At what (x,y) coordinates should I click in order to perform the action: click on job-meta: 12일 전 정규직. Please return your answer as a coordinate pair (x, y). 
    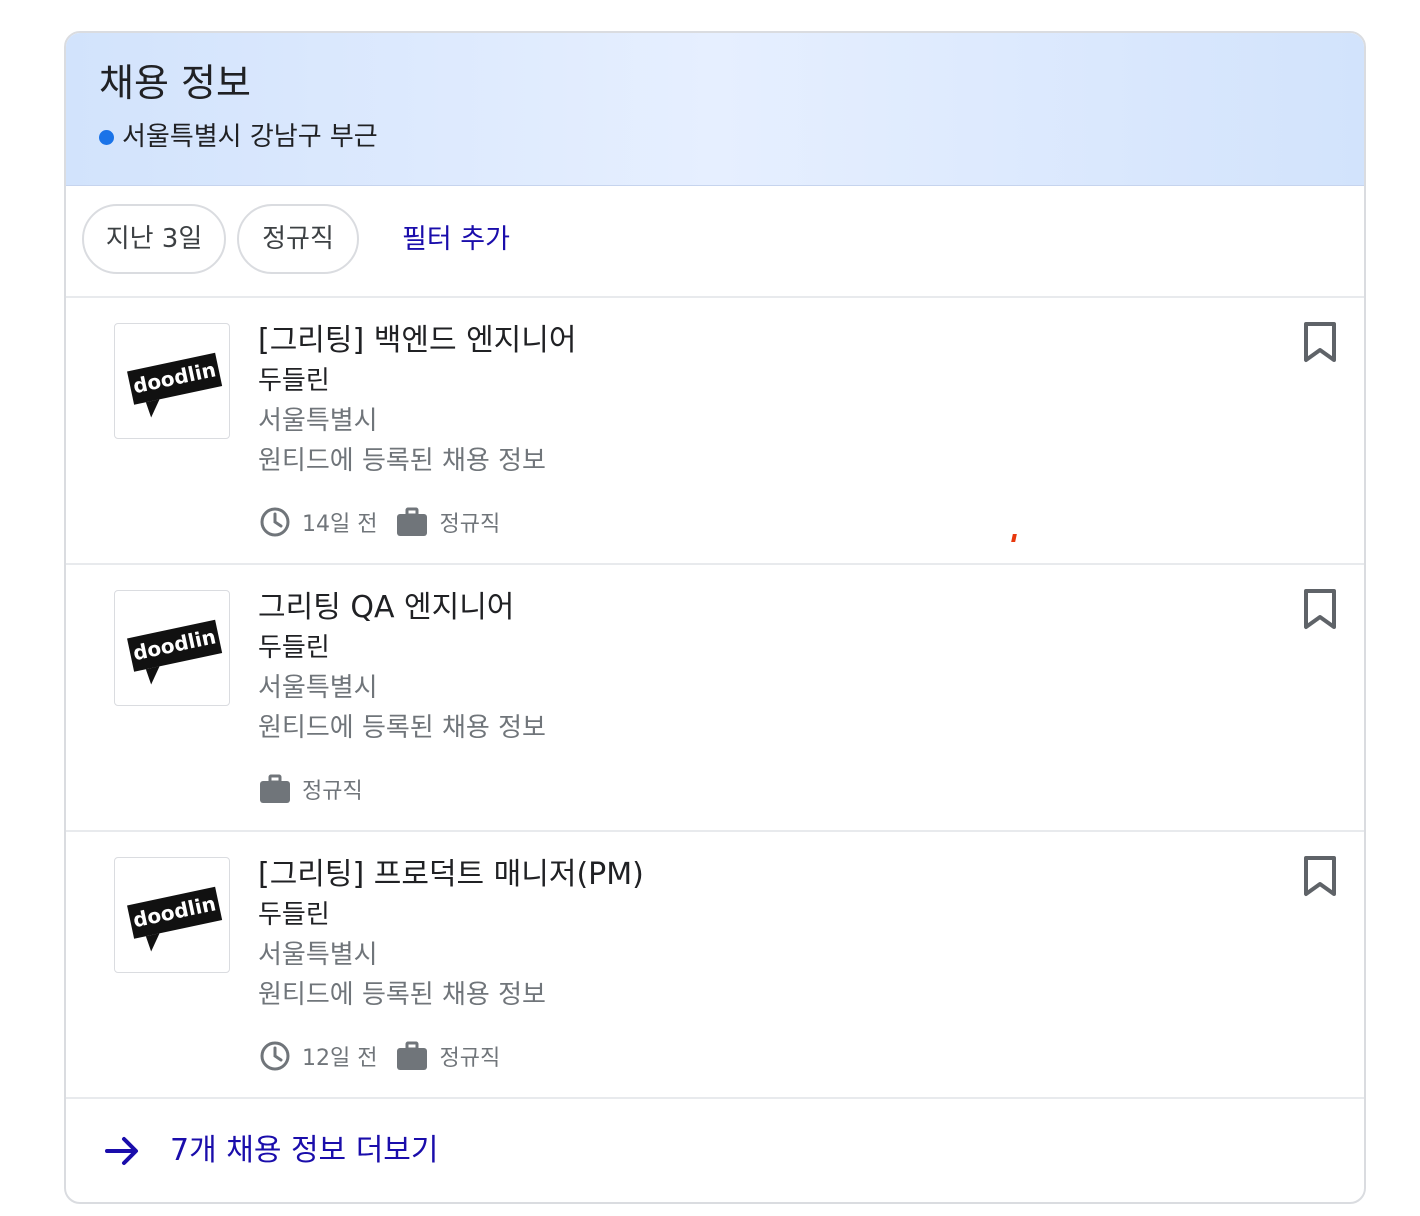
    Looking at the image, I should click on (388, 1056).